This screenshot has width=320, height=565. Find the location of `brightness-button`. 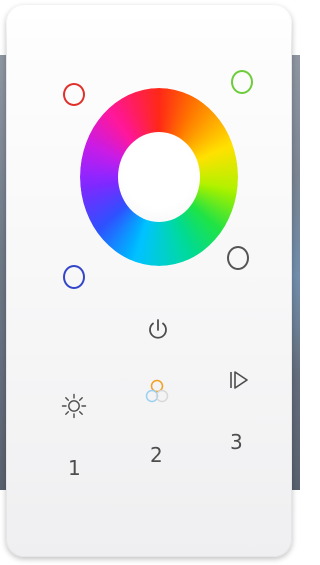

brightness-button is located at coordinates (74, 406).